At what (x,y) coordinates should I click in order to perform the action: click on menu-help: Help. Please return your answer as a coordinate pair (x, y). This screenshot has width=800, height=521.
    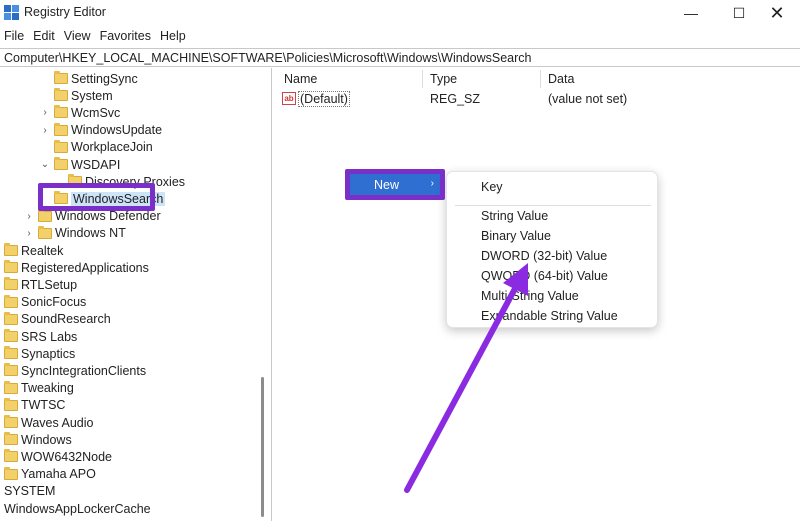
    Looking at the image, I should click on (173, 36).